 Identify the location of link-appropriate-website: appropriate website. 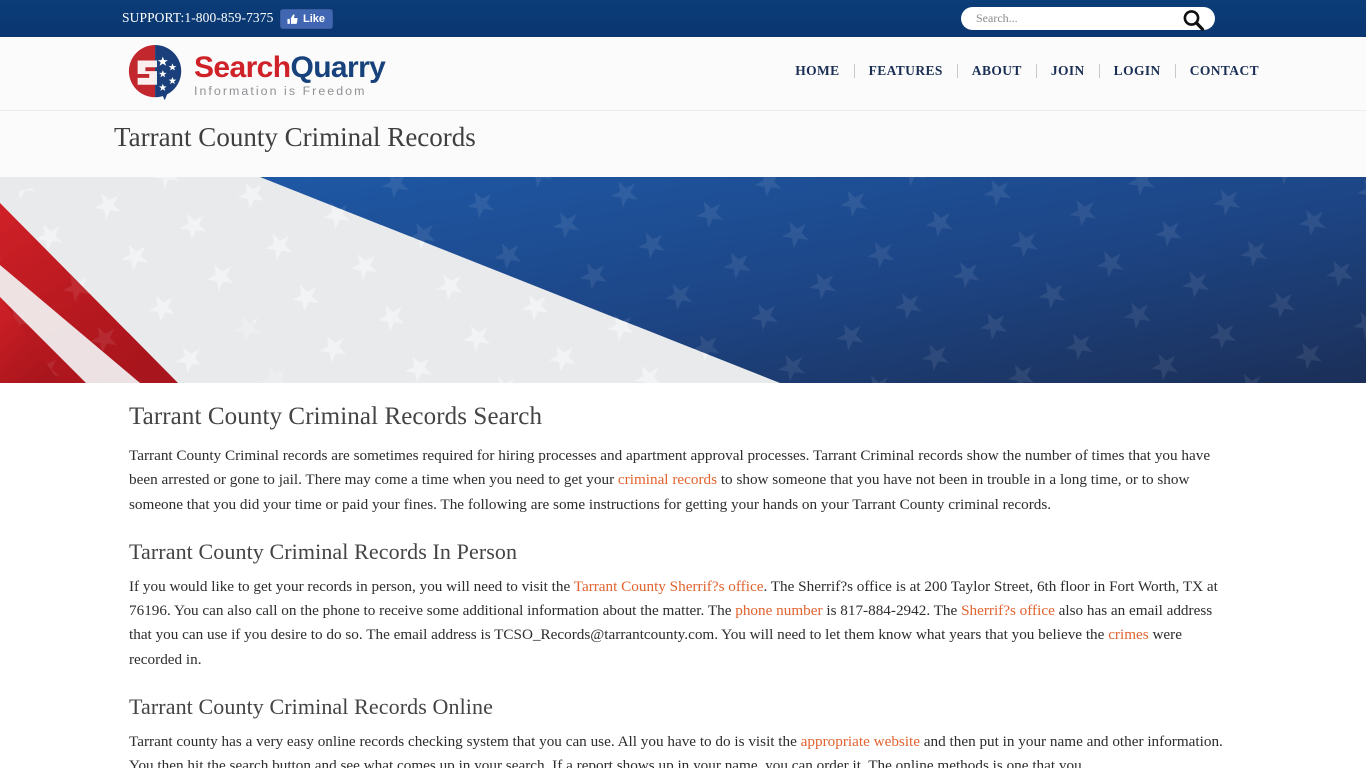
(860, 741).